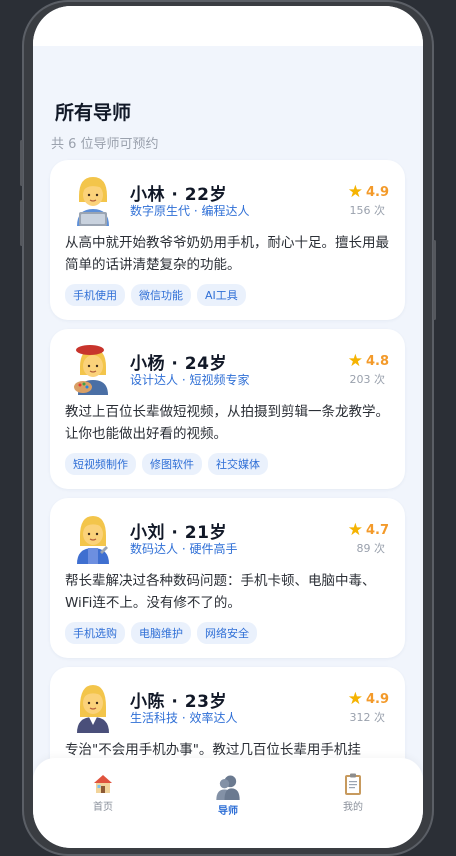  I want to click on tag: 社交媒体, so click(238, 464).